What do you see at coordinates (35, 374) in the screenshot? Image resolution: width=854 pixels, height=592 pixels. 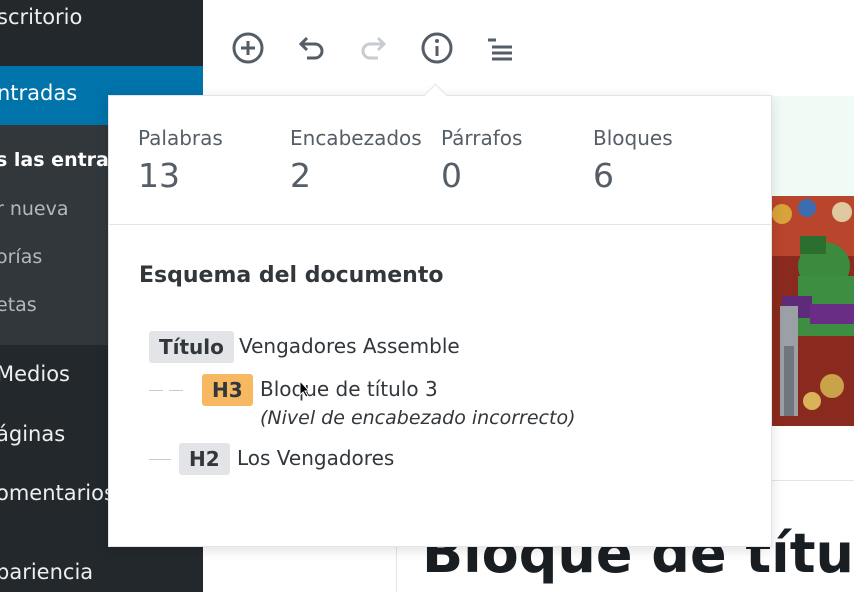 I see `sidebar-item-medios: Medios` at bounding box center [35, 374].